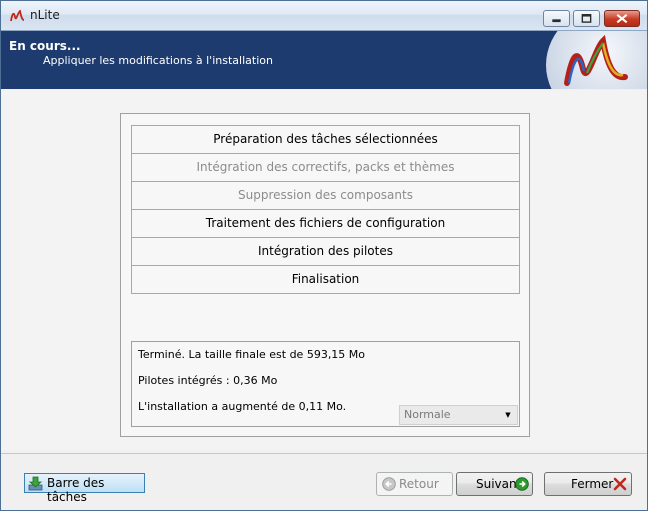 The width and height of the screenshot is (648, 511). Describe the element at coordinates (508, 415) in the screenshot. I see `chevron-down-icon: ▼` at that location.